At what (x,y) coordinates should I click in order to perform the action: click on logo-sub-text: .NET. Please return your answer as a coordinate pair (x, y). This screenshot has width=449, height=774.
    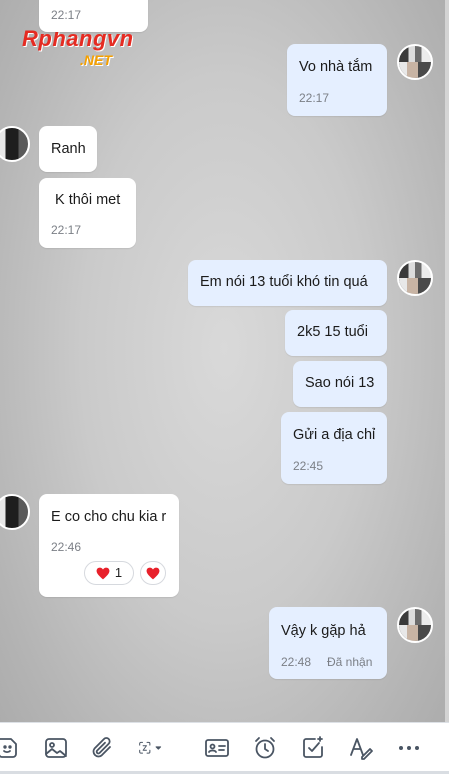
    Looking at the image, I should click on (96, 60).